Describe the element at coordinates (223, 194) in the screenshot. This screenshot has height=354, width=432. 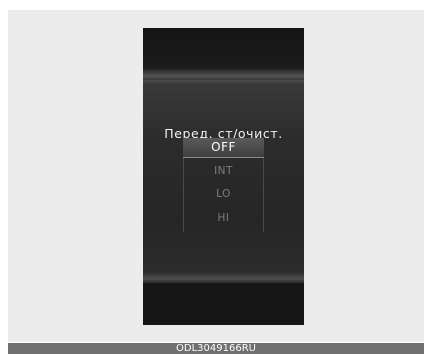
I see `option-lo: LO` at that location.